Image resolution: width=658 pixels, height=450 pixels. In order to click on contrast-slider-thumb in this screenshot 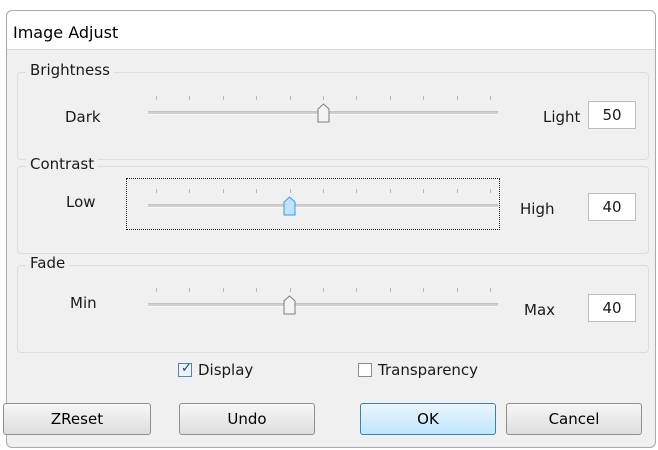, I will do `click(289, 206)`.